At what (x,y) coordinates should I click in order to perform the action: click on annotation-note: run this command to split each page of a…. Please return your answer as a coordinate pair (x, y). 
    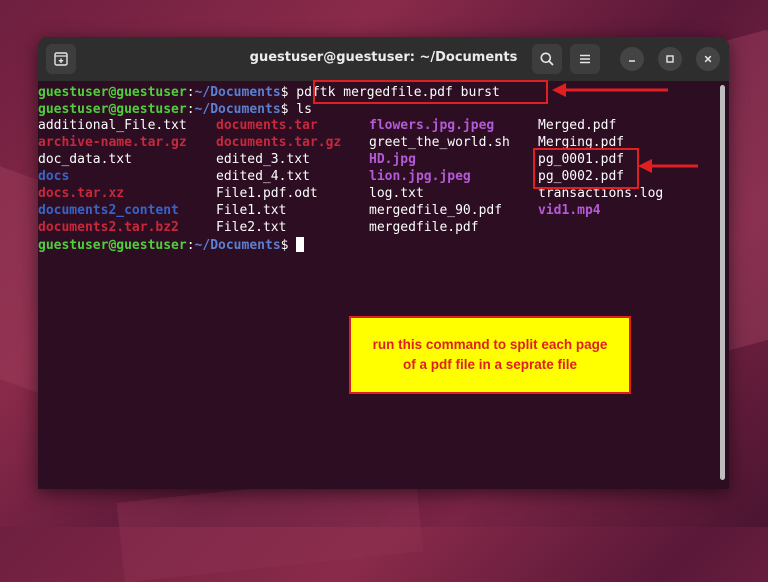
    Looking at the image, I should click on (490, 355).